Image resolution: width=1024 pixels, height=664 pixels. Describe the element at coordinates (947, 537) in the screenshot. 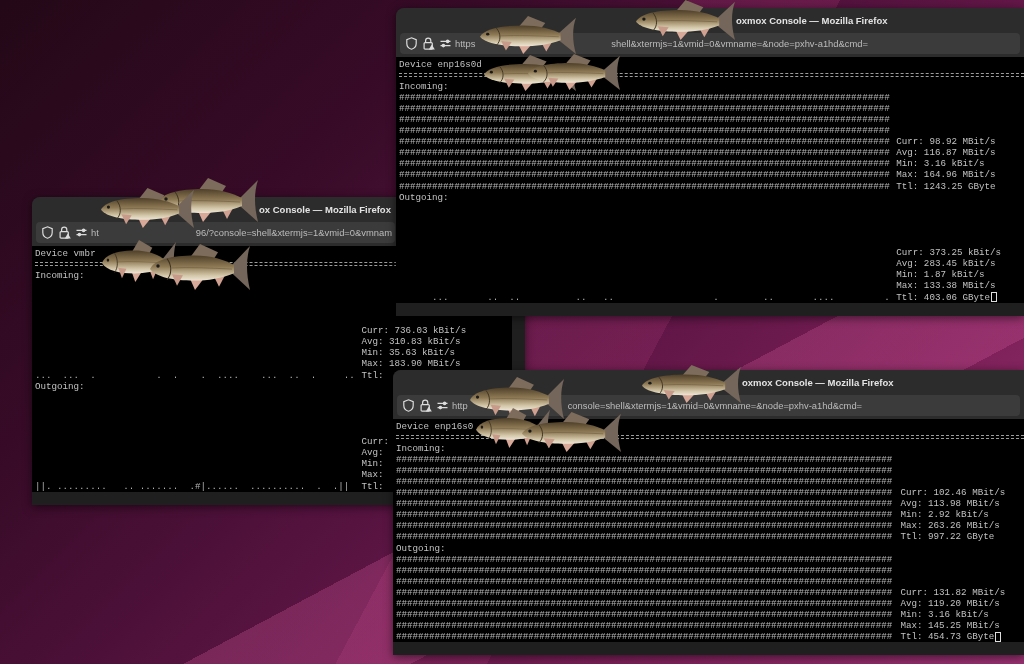

I see `stat-line: Ttl: 997.22 GByte` at that location.